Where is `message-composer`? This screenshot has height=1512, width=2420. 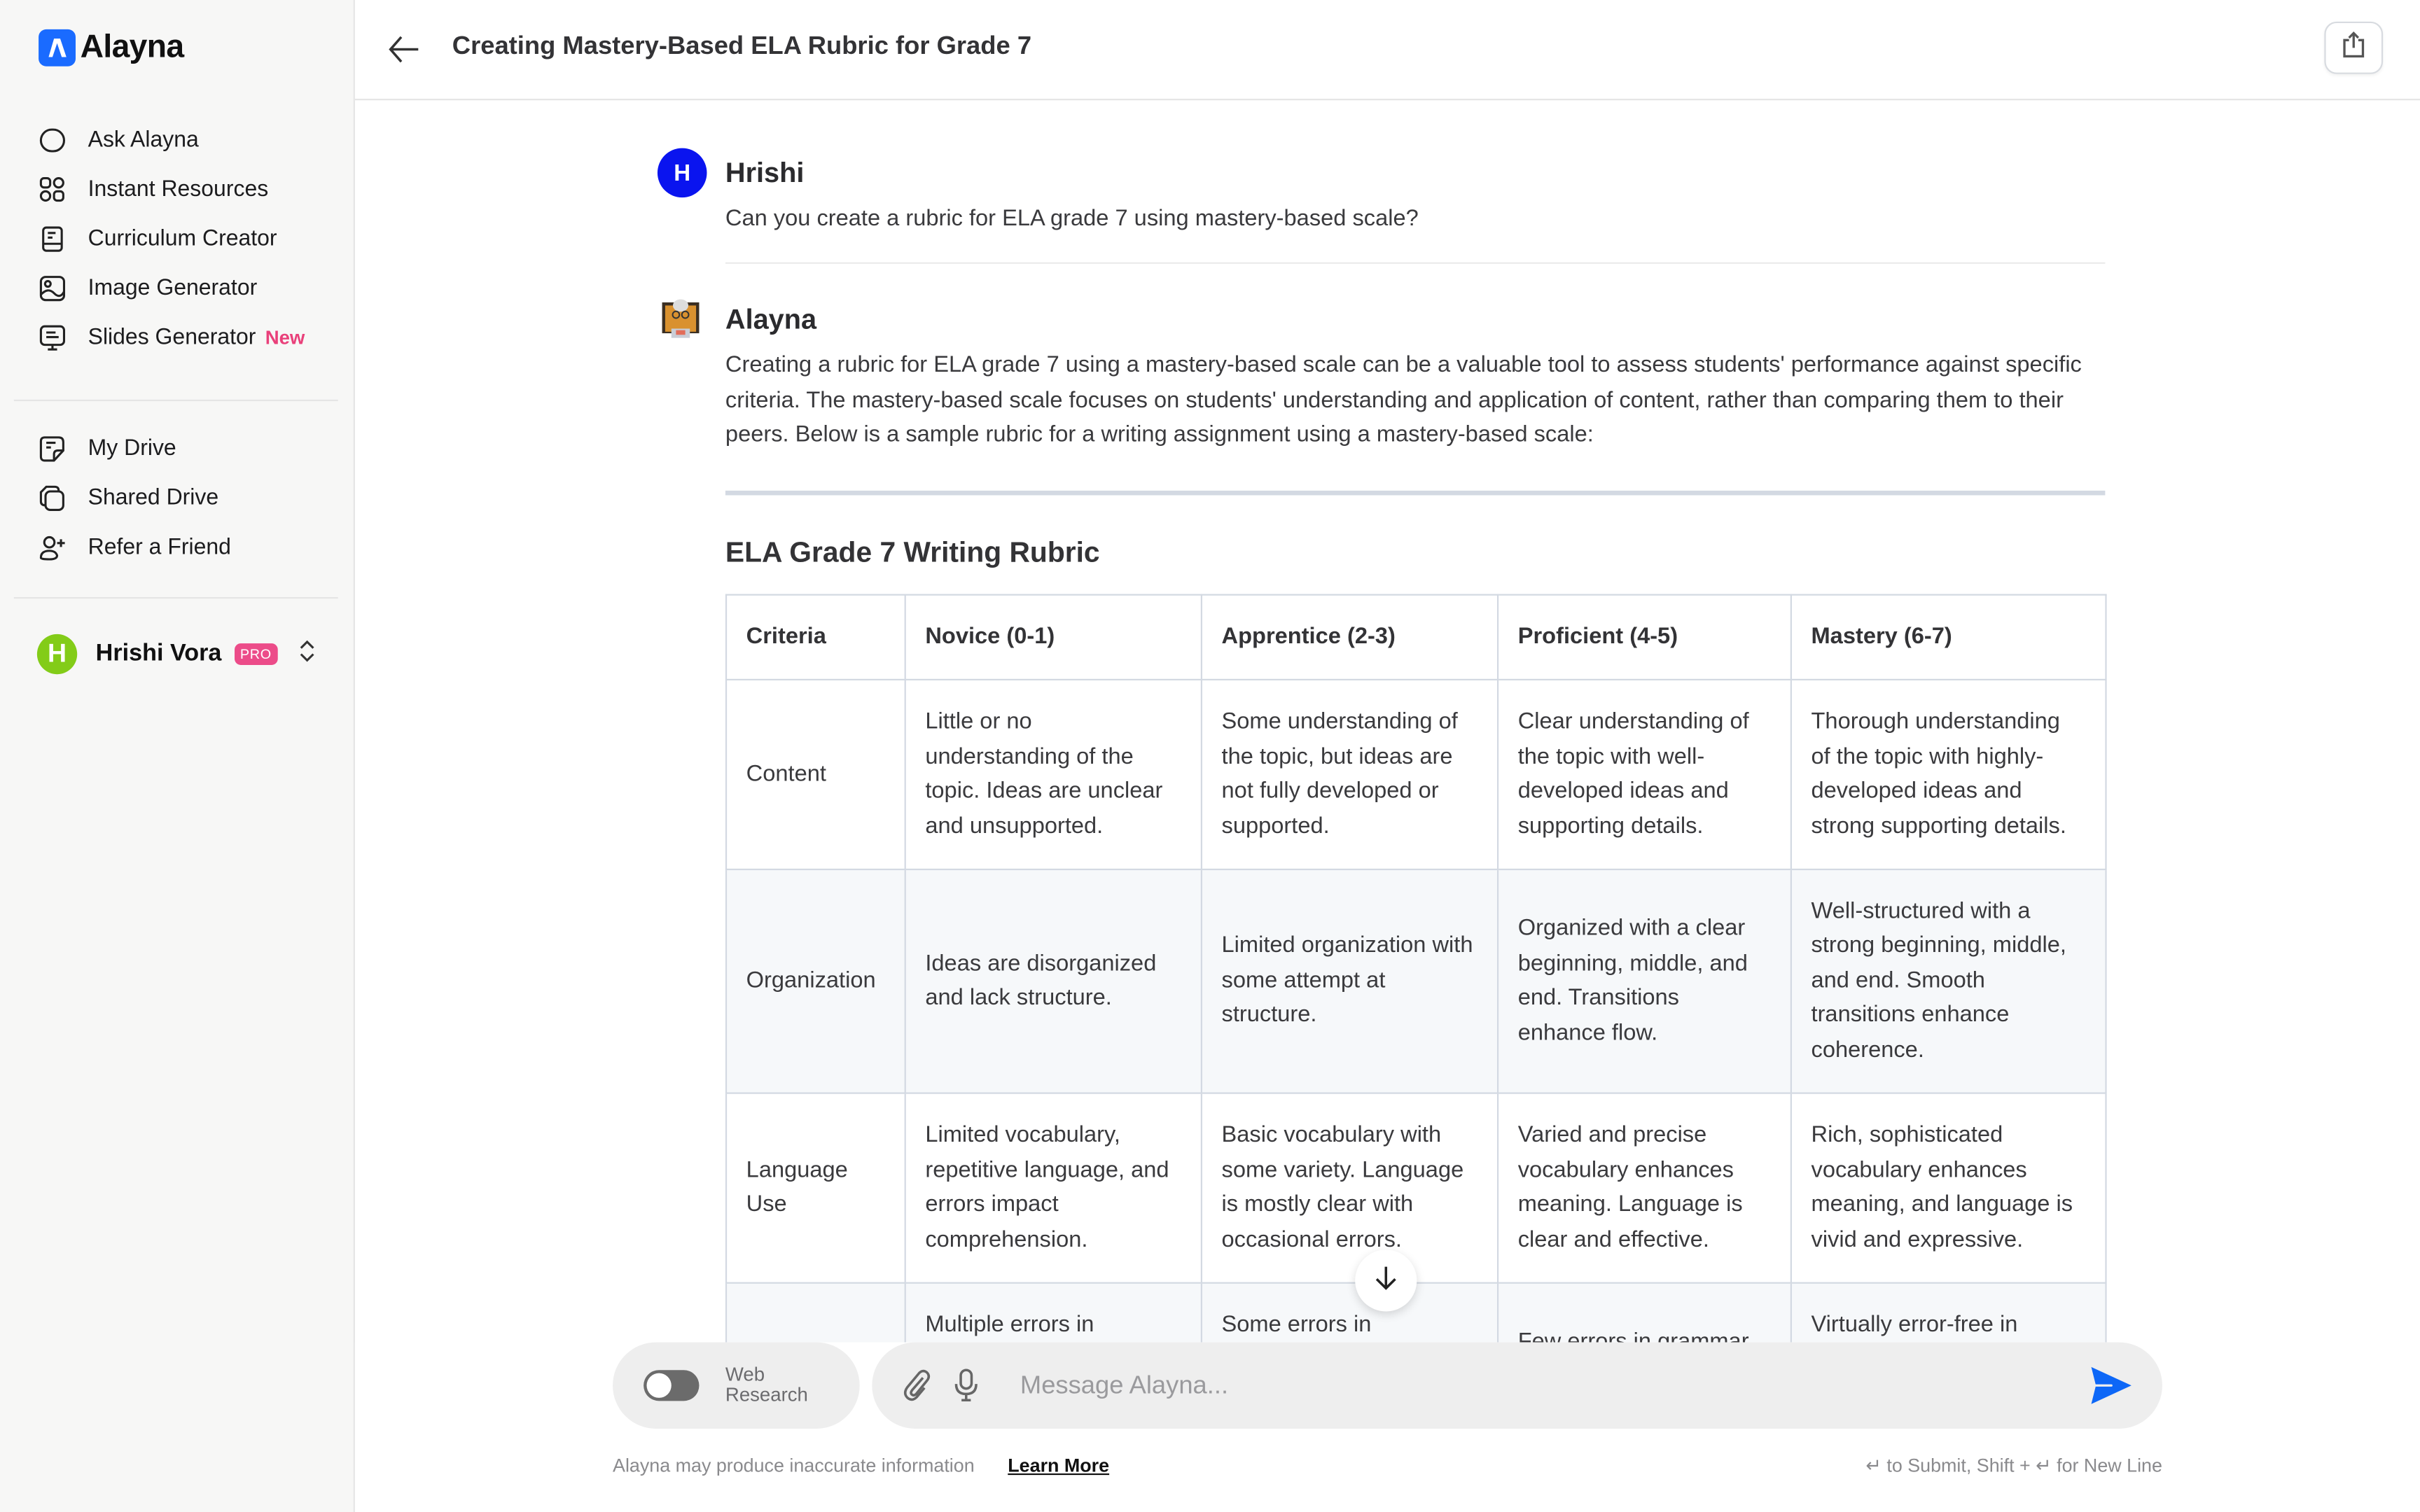
message-composer is located at coordinates (1517, 1385).